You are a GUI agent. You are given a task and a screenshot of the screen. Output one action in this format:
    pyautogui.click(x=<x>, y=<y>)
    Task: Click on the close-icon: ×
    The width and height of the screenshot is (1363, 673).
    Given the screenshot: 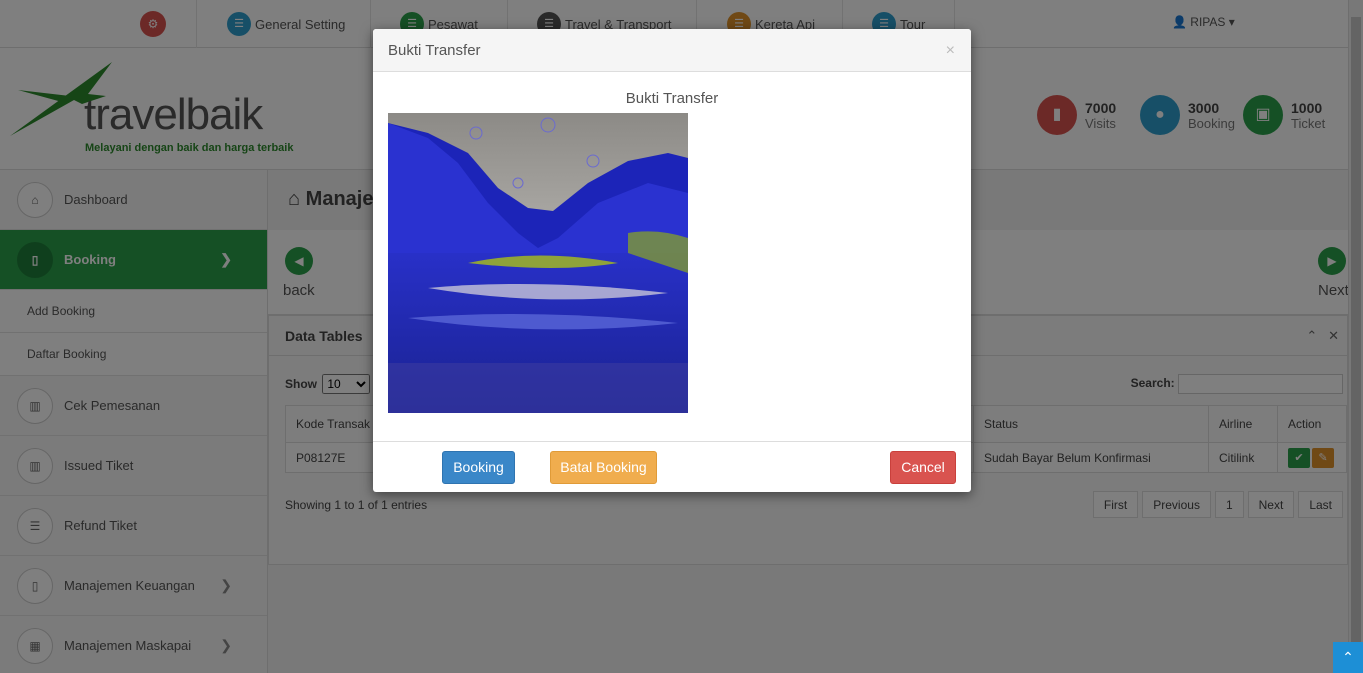 What is the action you would take?
    pyautogui.click(x=950, y=50)
    